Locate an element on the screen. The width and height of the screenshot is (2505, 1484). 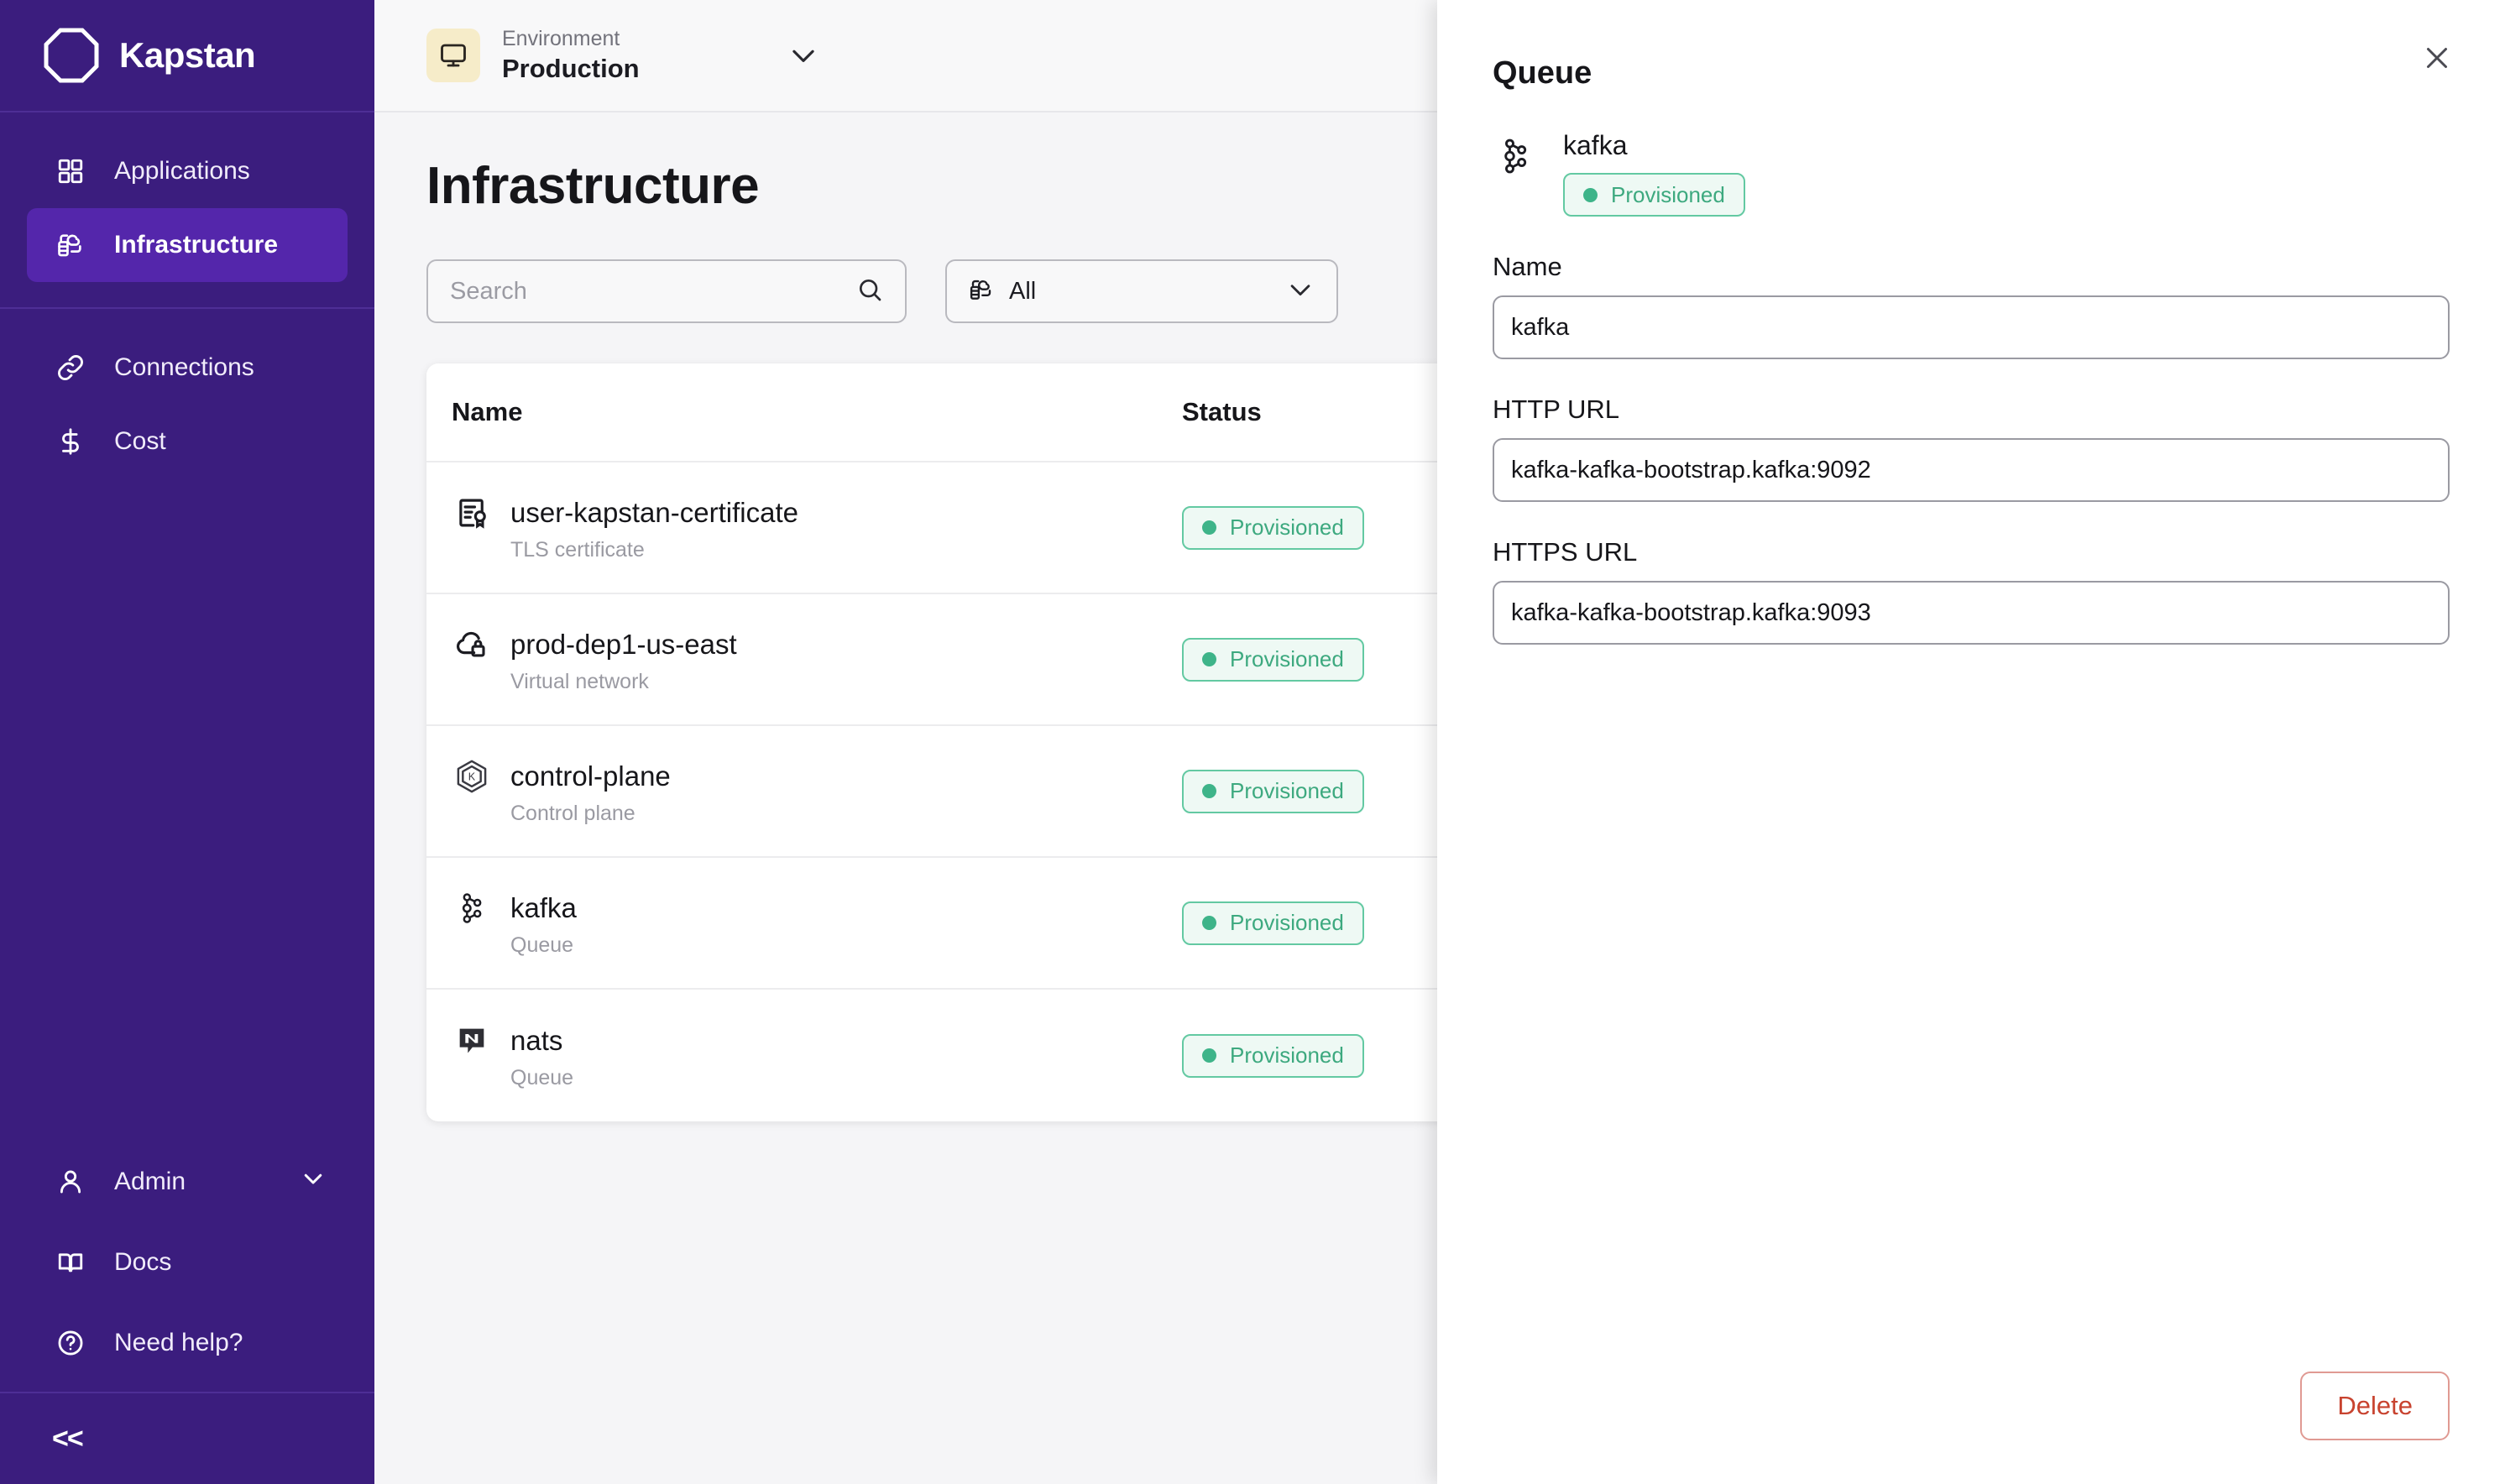
panel-resource-name: kafka is located at coordinates (1595, 145).